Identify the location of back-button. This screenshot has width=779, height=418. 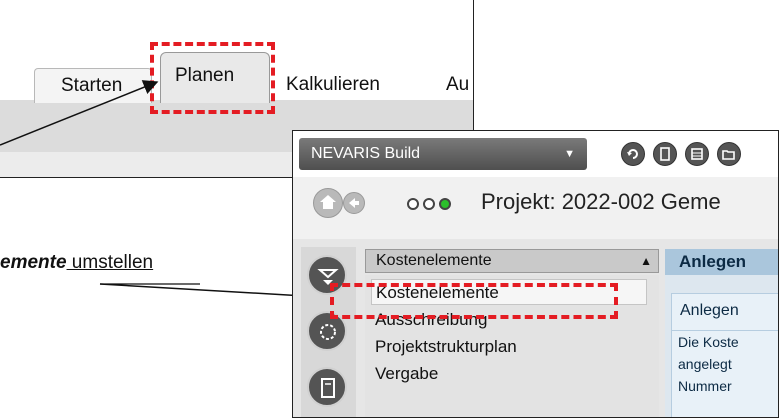
(354, 203).